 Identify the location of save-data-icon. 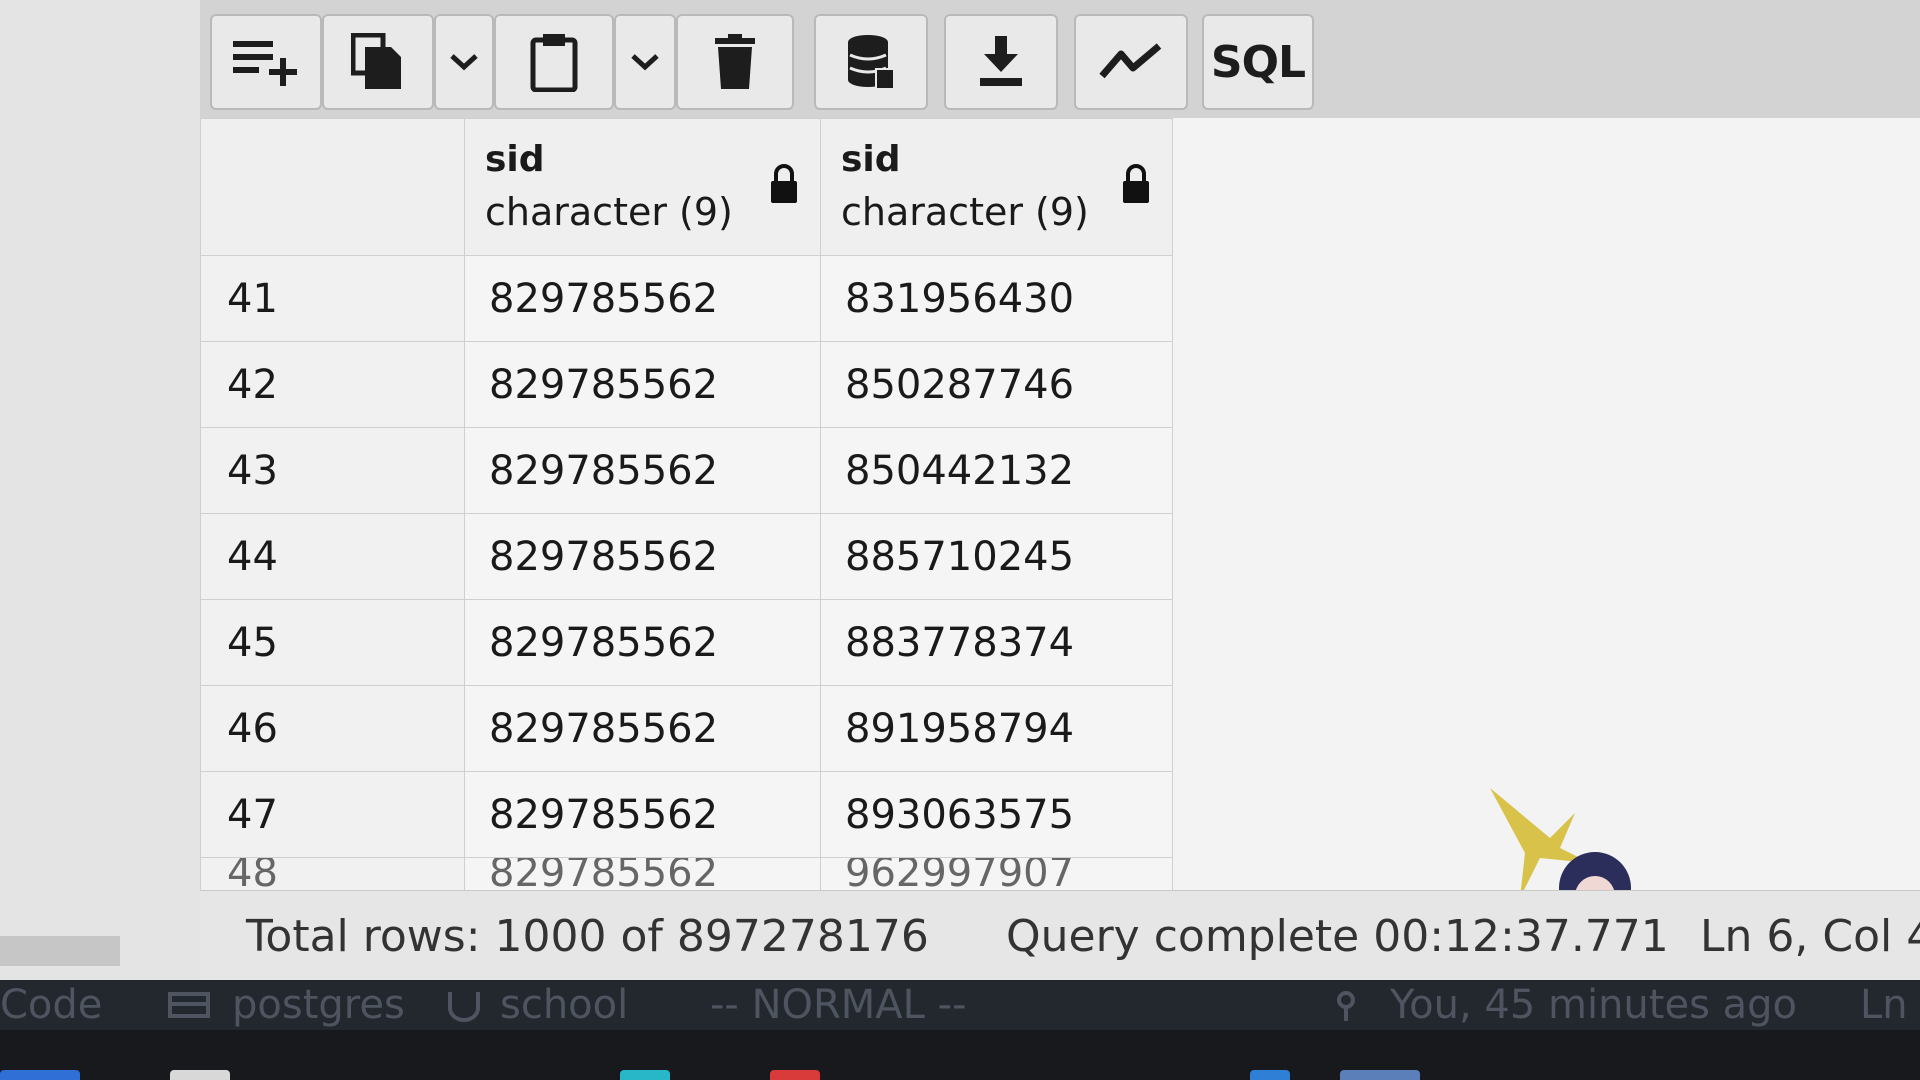
(871, 62).